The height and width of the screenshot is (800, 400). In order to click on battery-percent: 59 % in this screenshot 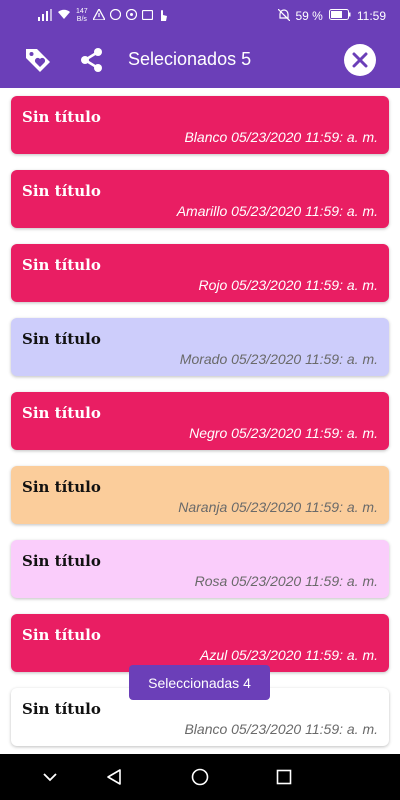, I will do `click(309, 16)`.